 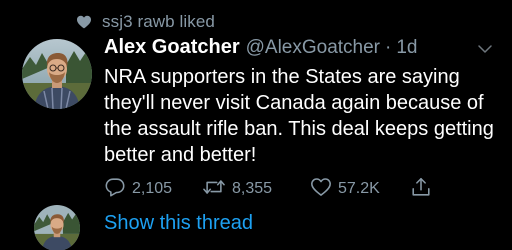 What do you see at coordinates (172, 47) in the screenshot?
I see `author-display-name: Alex Goatcher` at bounding box center [172, 47].